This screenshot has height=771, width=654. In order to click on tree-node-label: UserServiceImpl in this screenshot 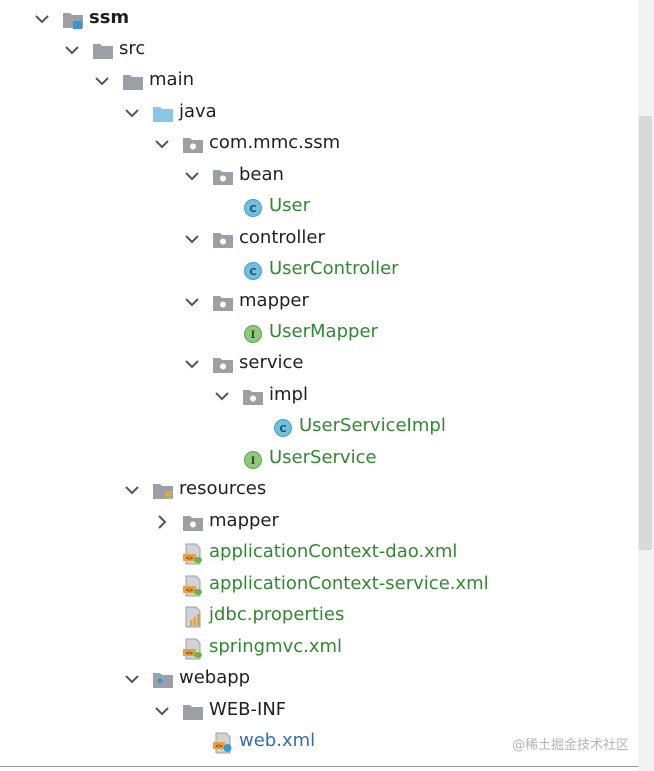, I will do `click(372, 425)`.